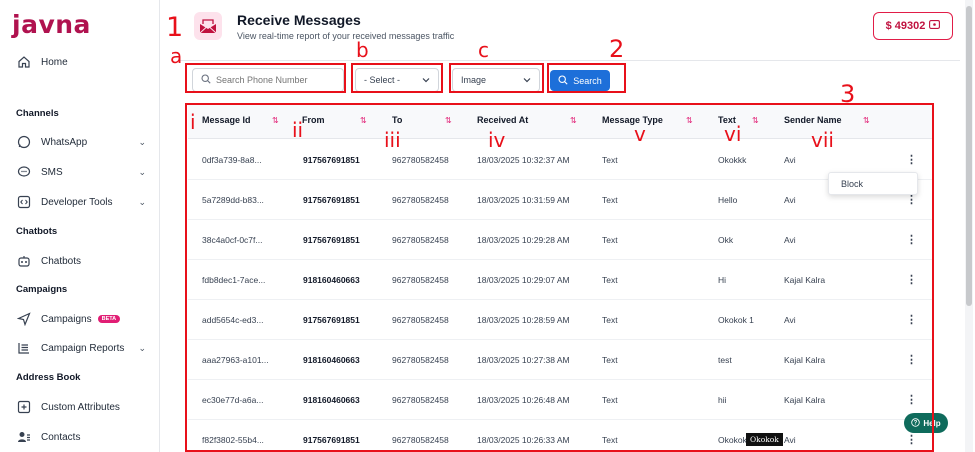 The width and height of the screenshot is (975, 452). I want to click on annotation-label-1: 1, so click(175, 27).